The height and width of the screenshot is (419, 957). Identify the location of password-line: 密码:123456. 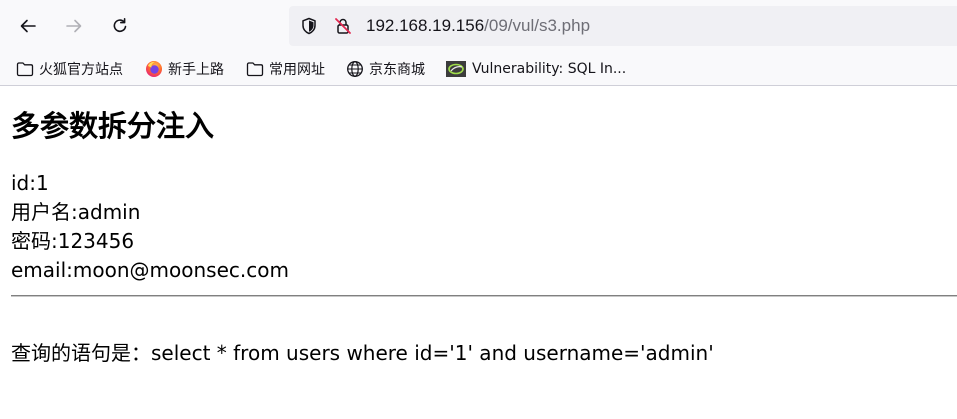
(73, 241).